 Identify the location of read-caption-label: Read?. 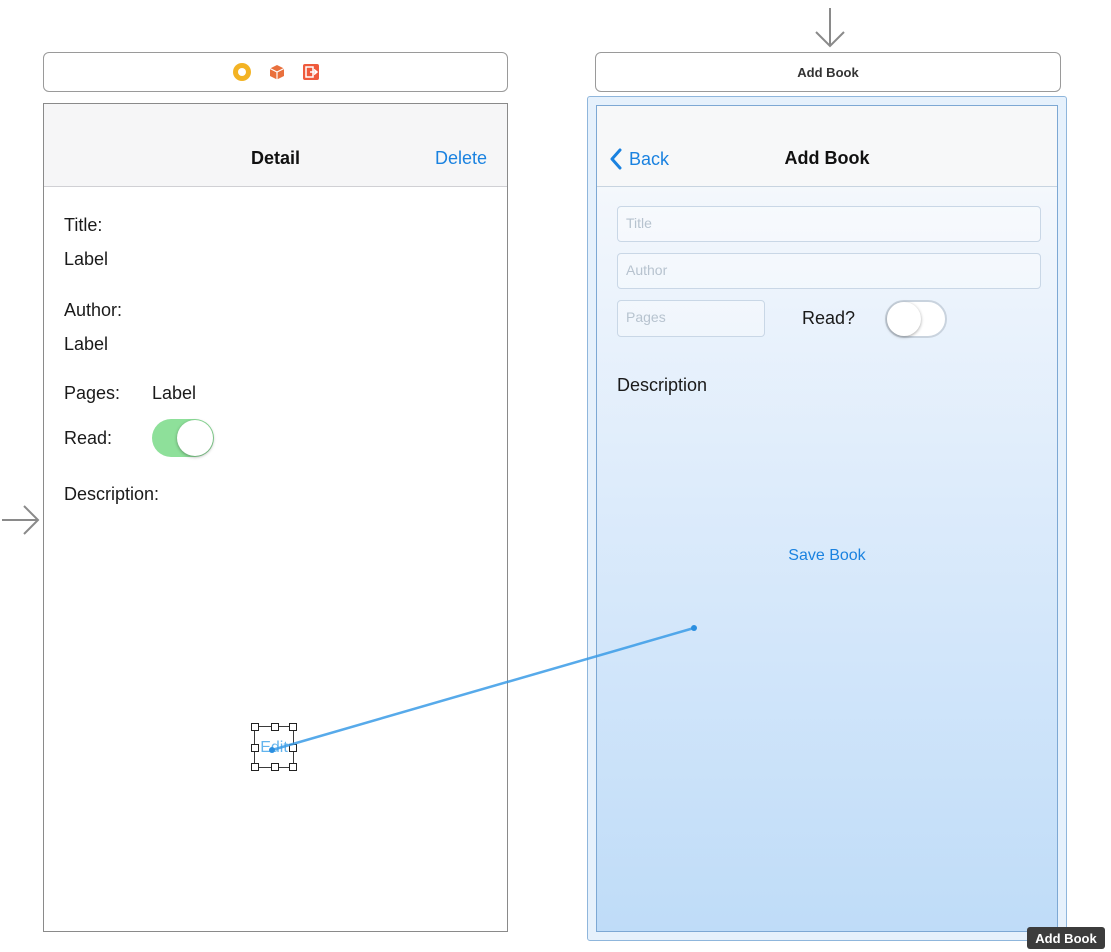
(829, 318).